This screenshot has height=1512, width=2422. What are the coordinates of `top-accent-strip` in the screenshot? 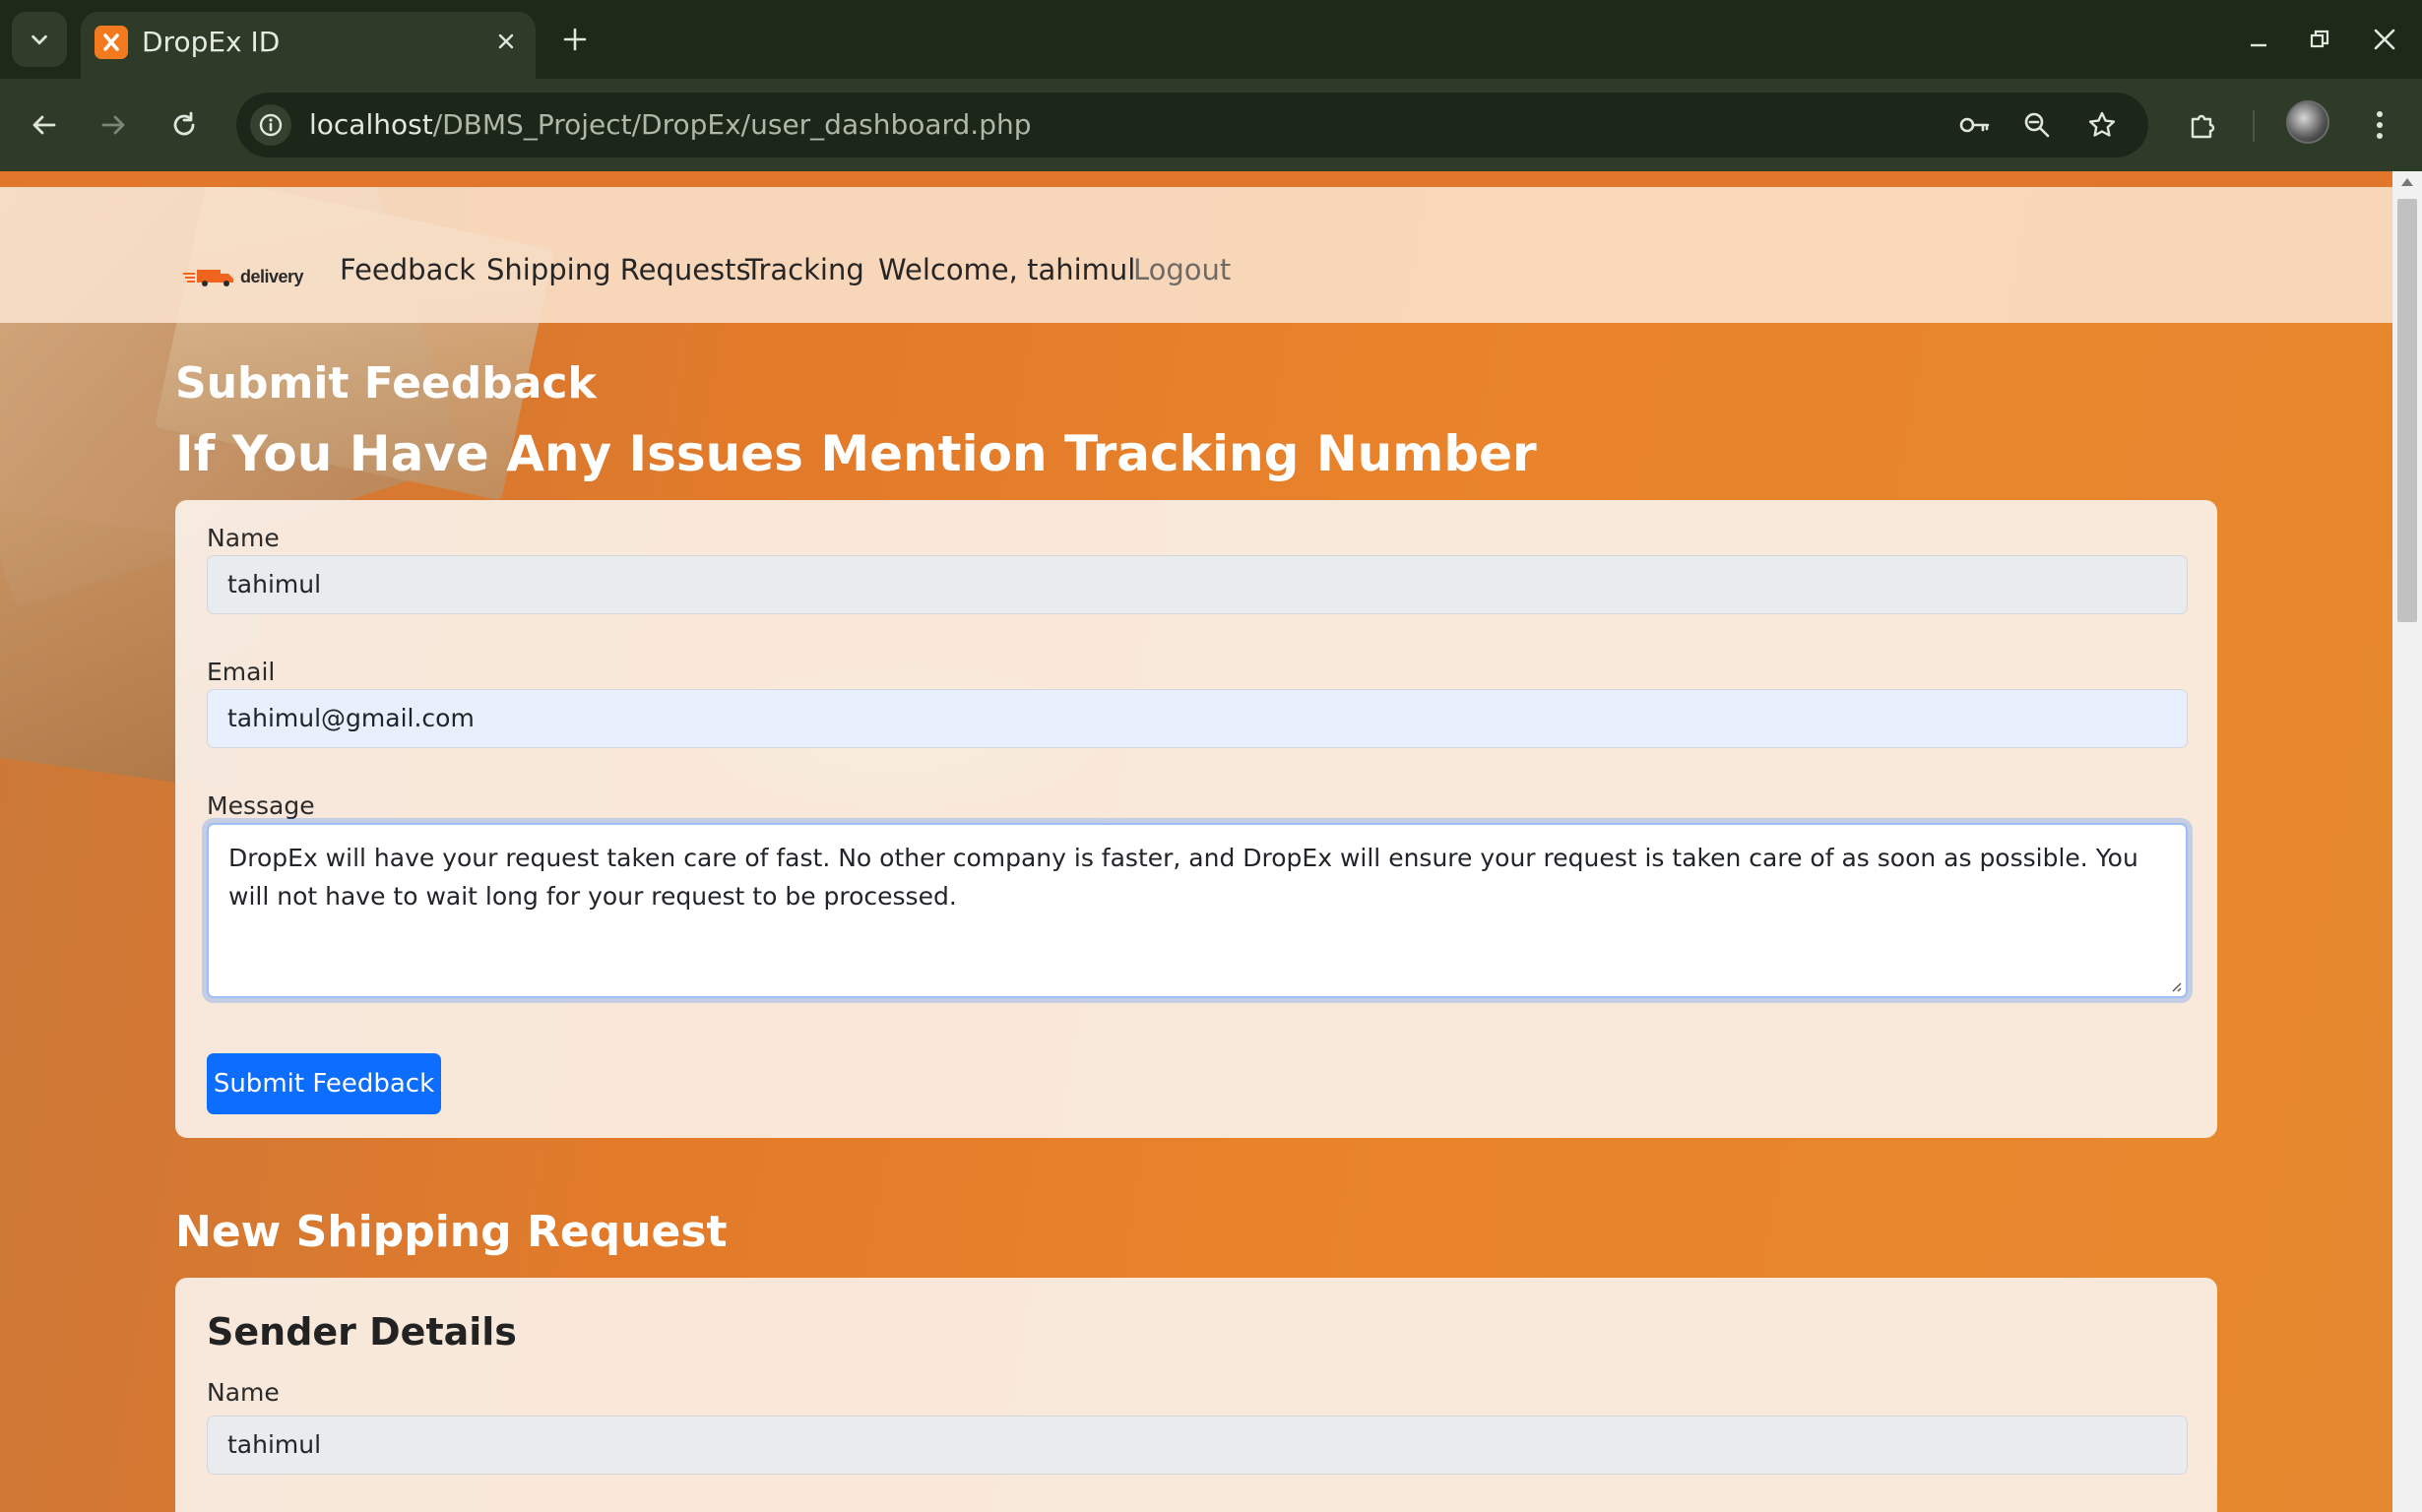 It's located at (1196, 179).